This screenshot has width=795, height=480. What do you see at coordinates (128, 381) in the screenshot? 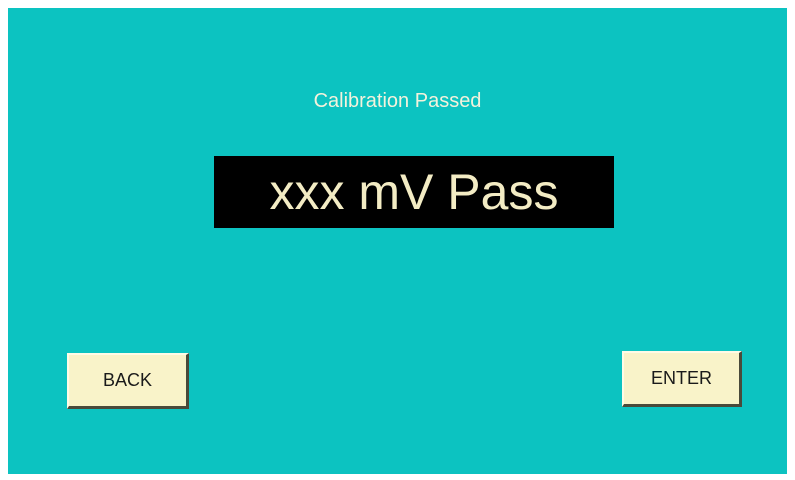
I see `back-button: BACK` at bounding box center [128, 381].